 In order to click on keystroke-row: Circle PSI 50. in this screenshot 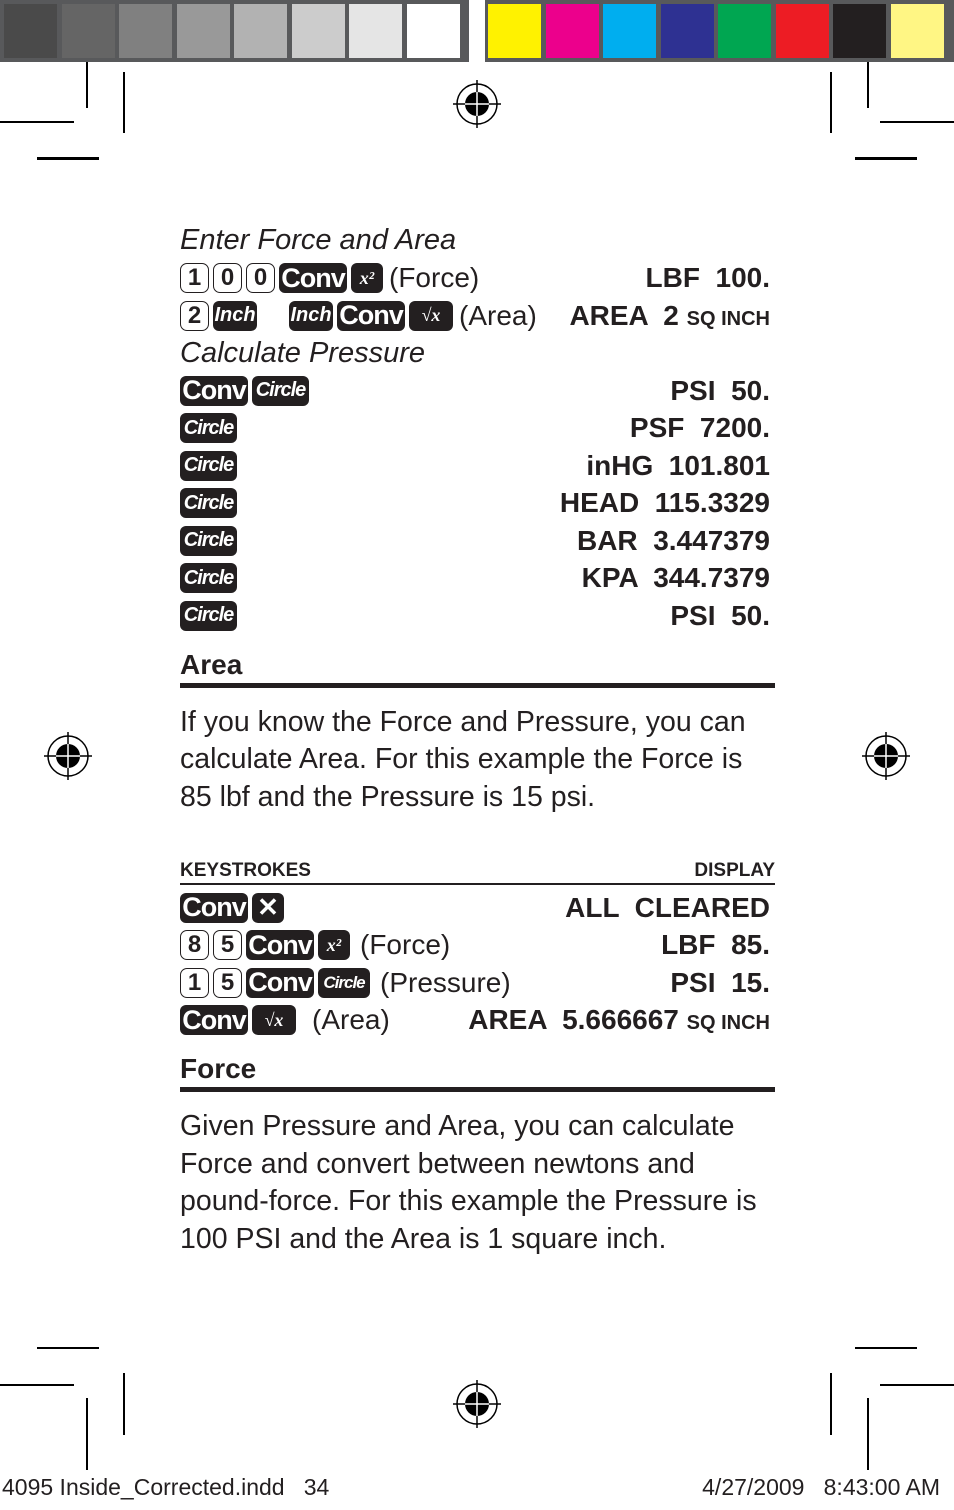, I will do `click(477, 616)`.